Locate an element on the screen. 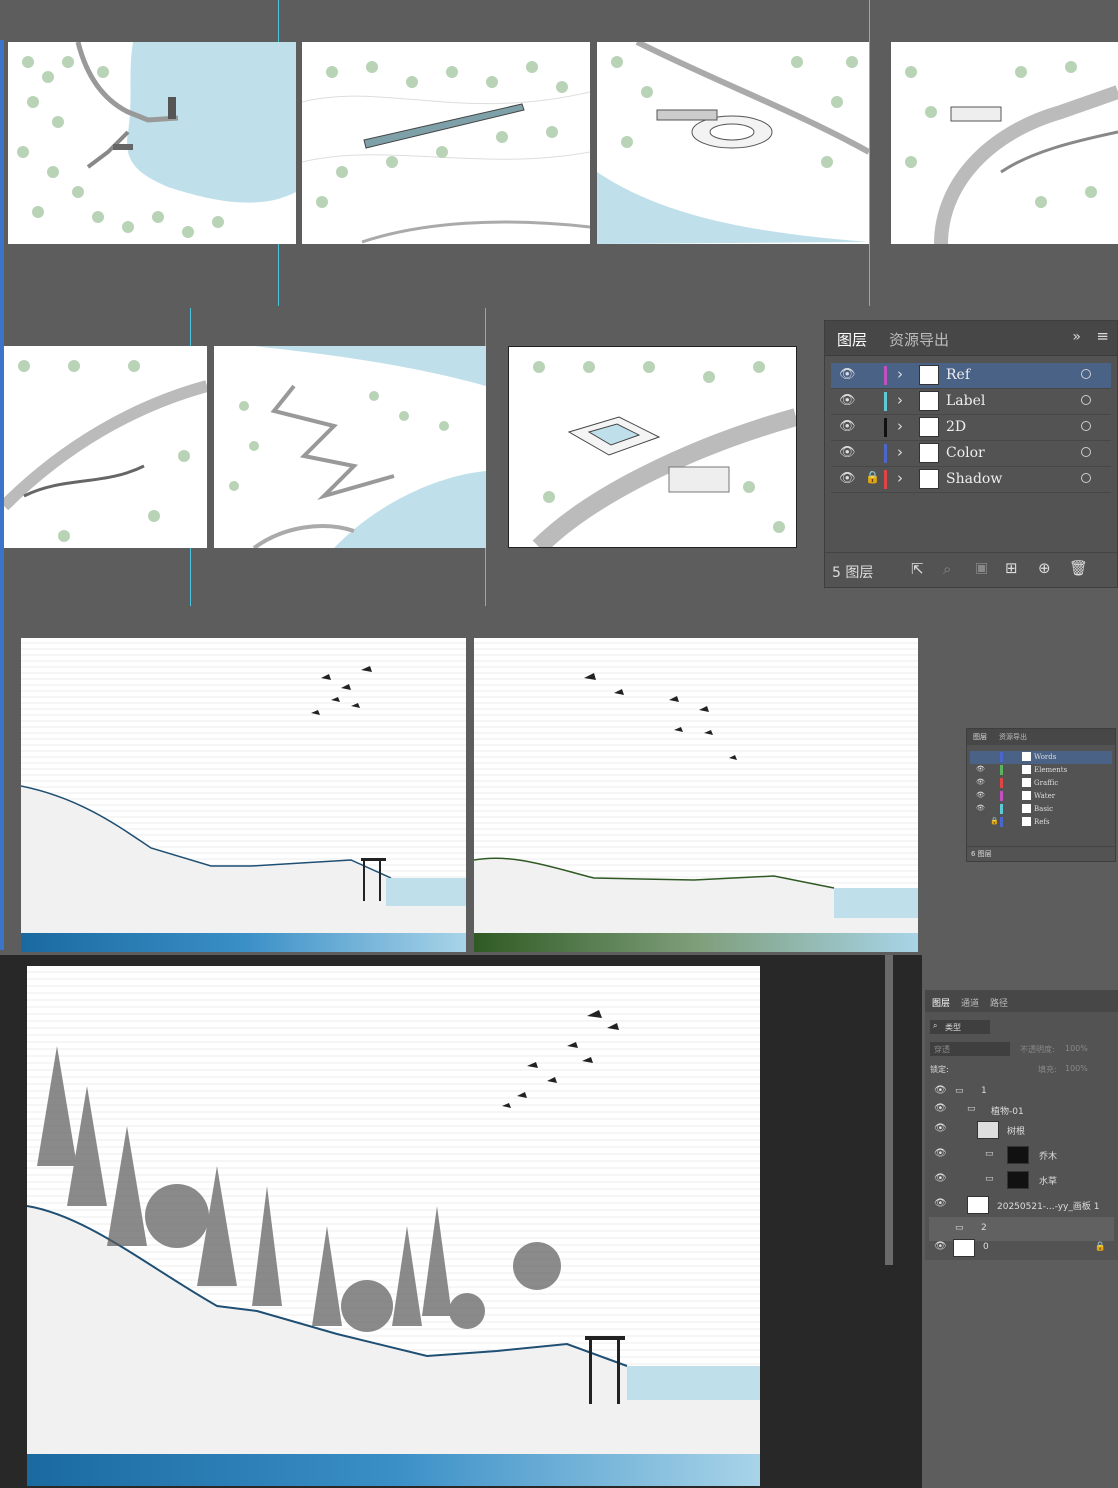 The width and height of the screenshot is (1118, 1488). fill-value: 100% is located at coordinates (1076, 1068).